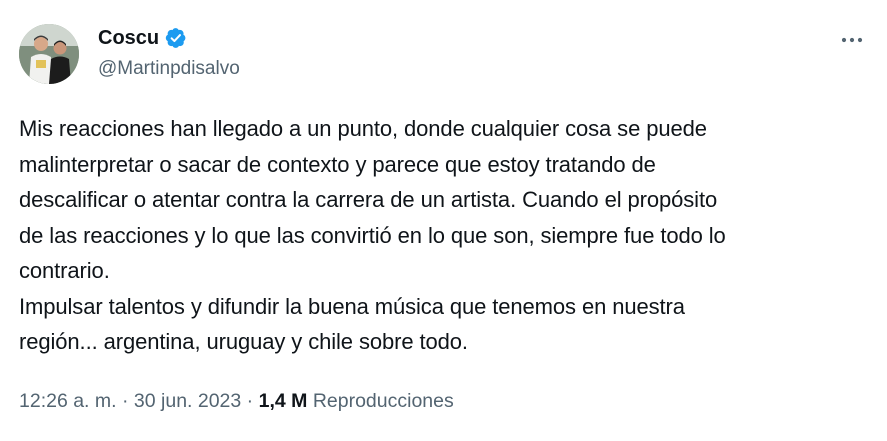 This screenshot has height=441, width=887. Describe the element at coordinates (187, 401) in the screenshot. I see `tweet-date: 30 jun. 2023` at that location.